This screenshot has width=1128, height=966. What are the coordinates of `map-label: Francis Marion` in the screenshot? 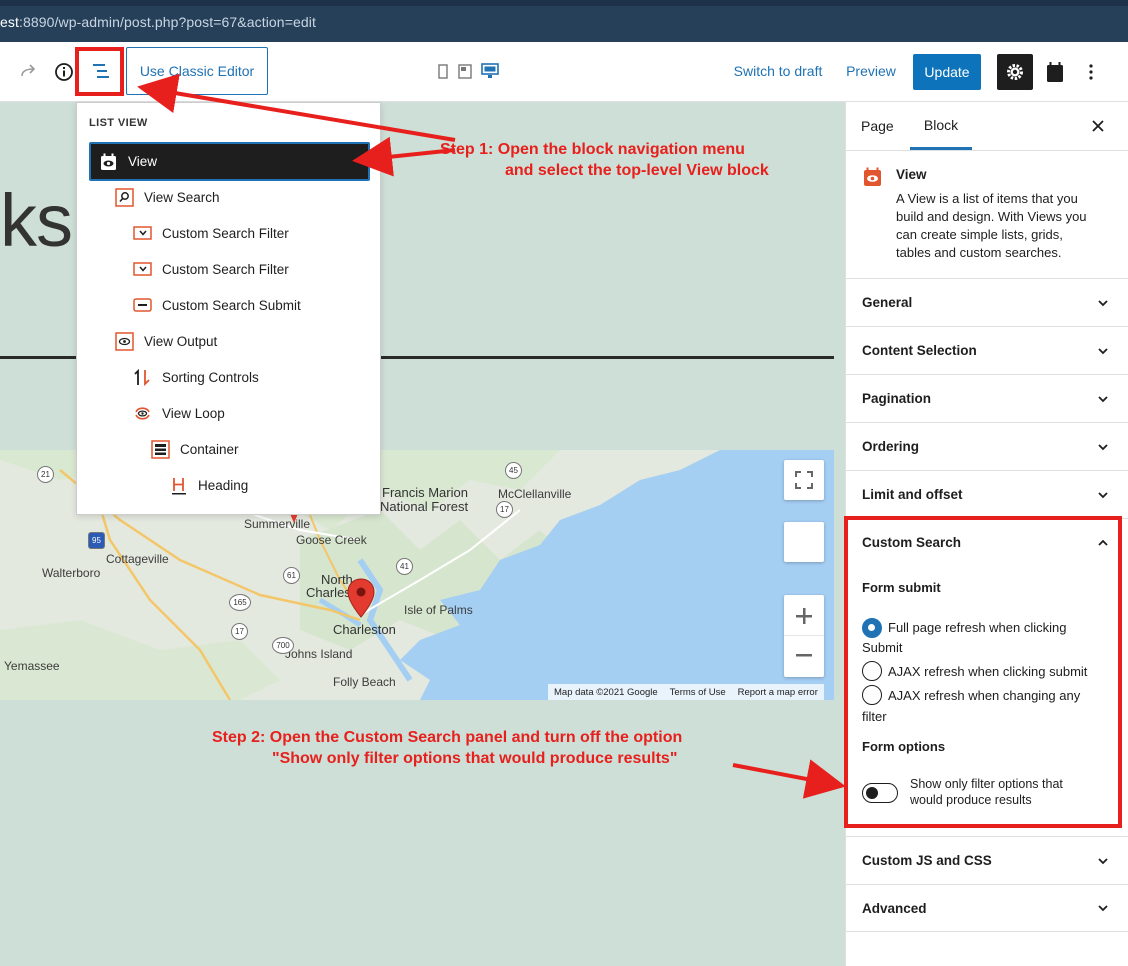 It's located at (425, 492).